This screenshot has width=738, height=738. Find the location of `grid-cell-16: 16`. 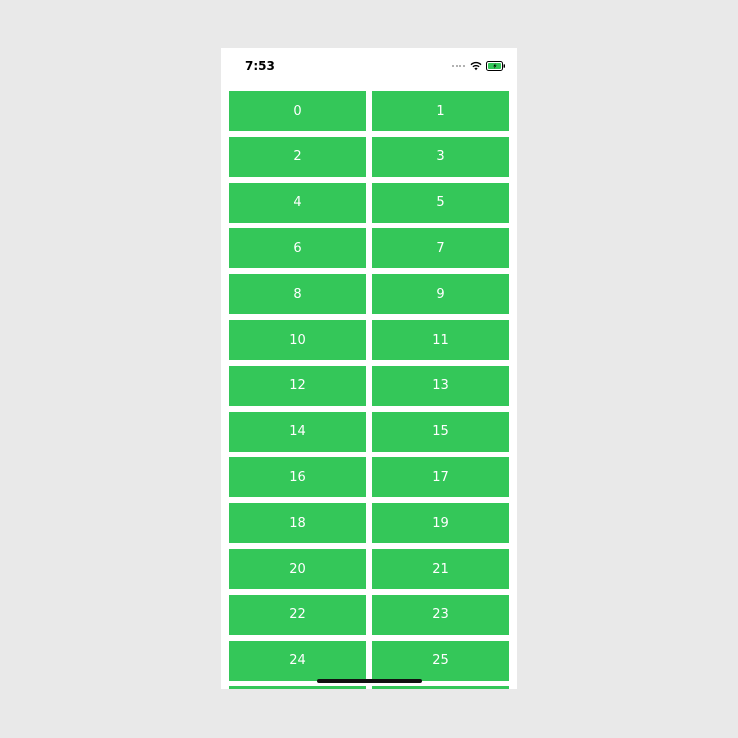

grid-cell-16: 16 is located at coordinates (297, 477).